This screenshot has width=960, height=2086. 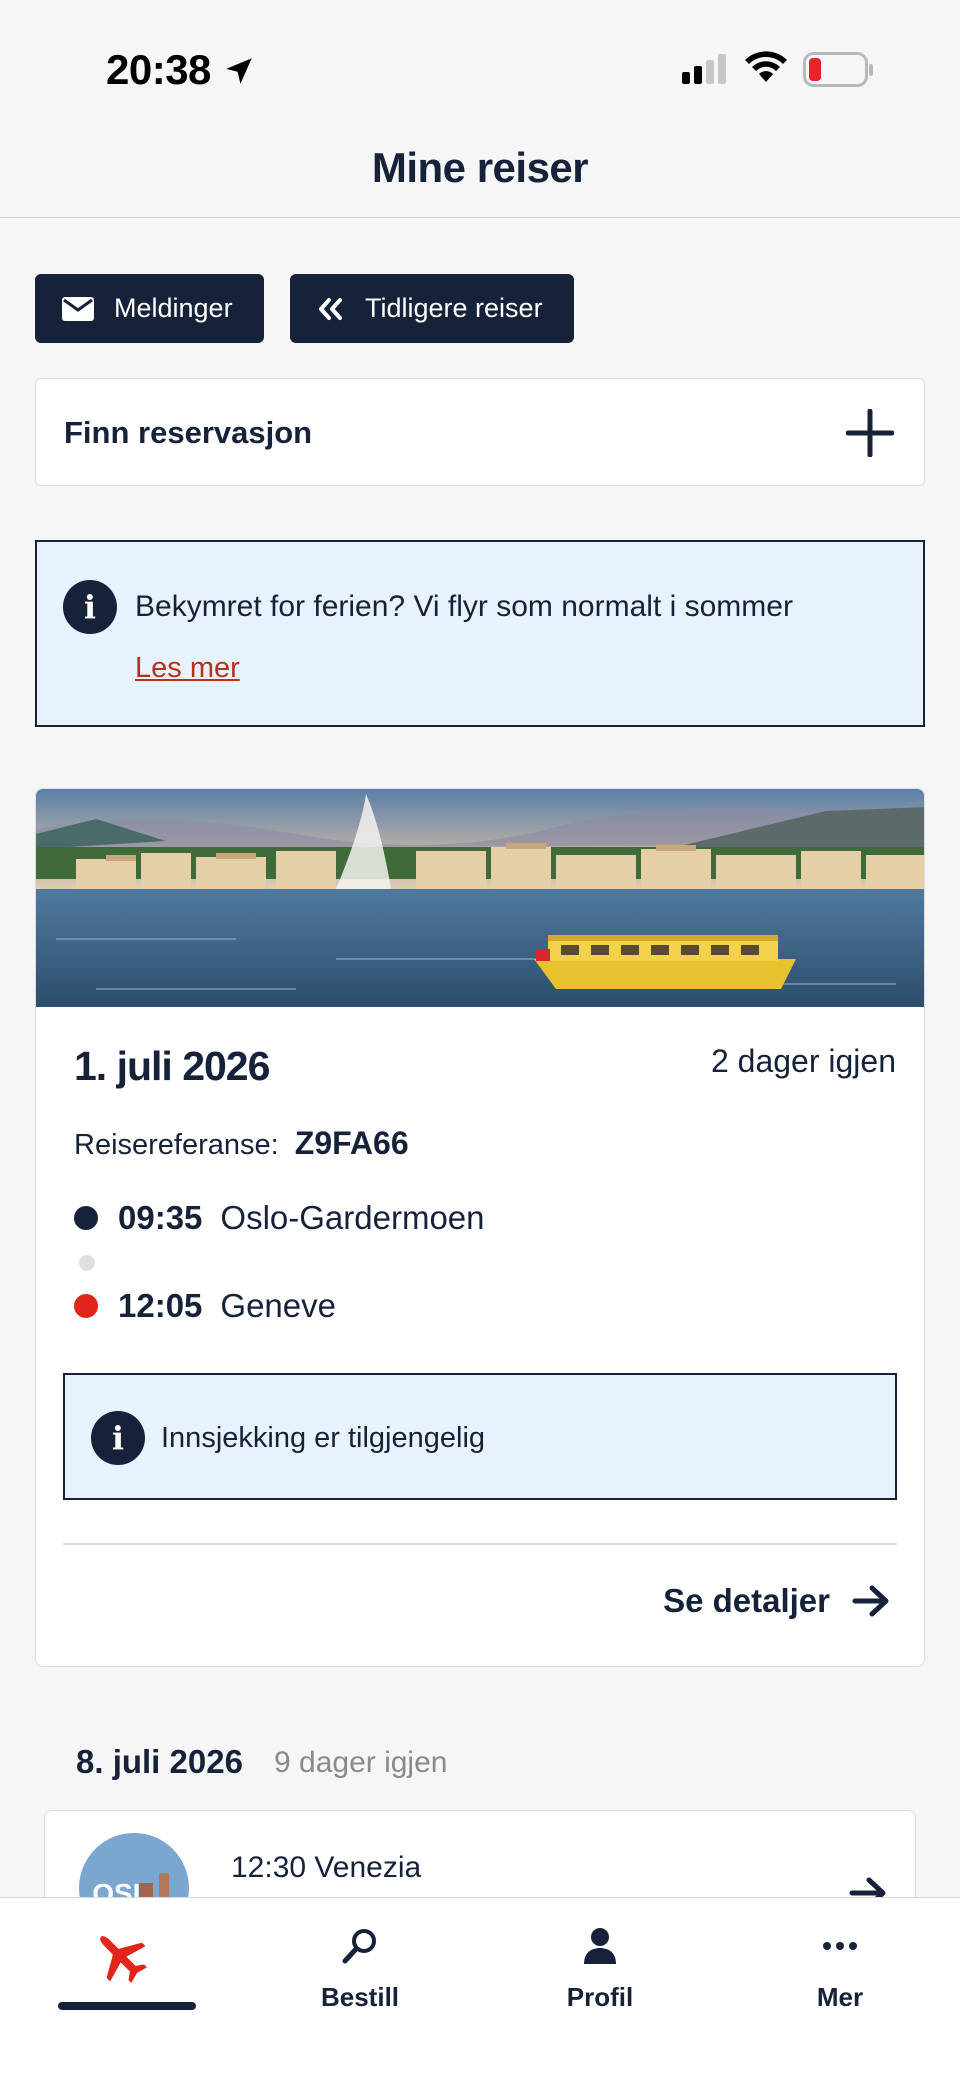 What do you see at coordinates (160, 1217) in the screenshot?
I see `departure-time: 09:35` at bounding box center [160, 1217].